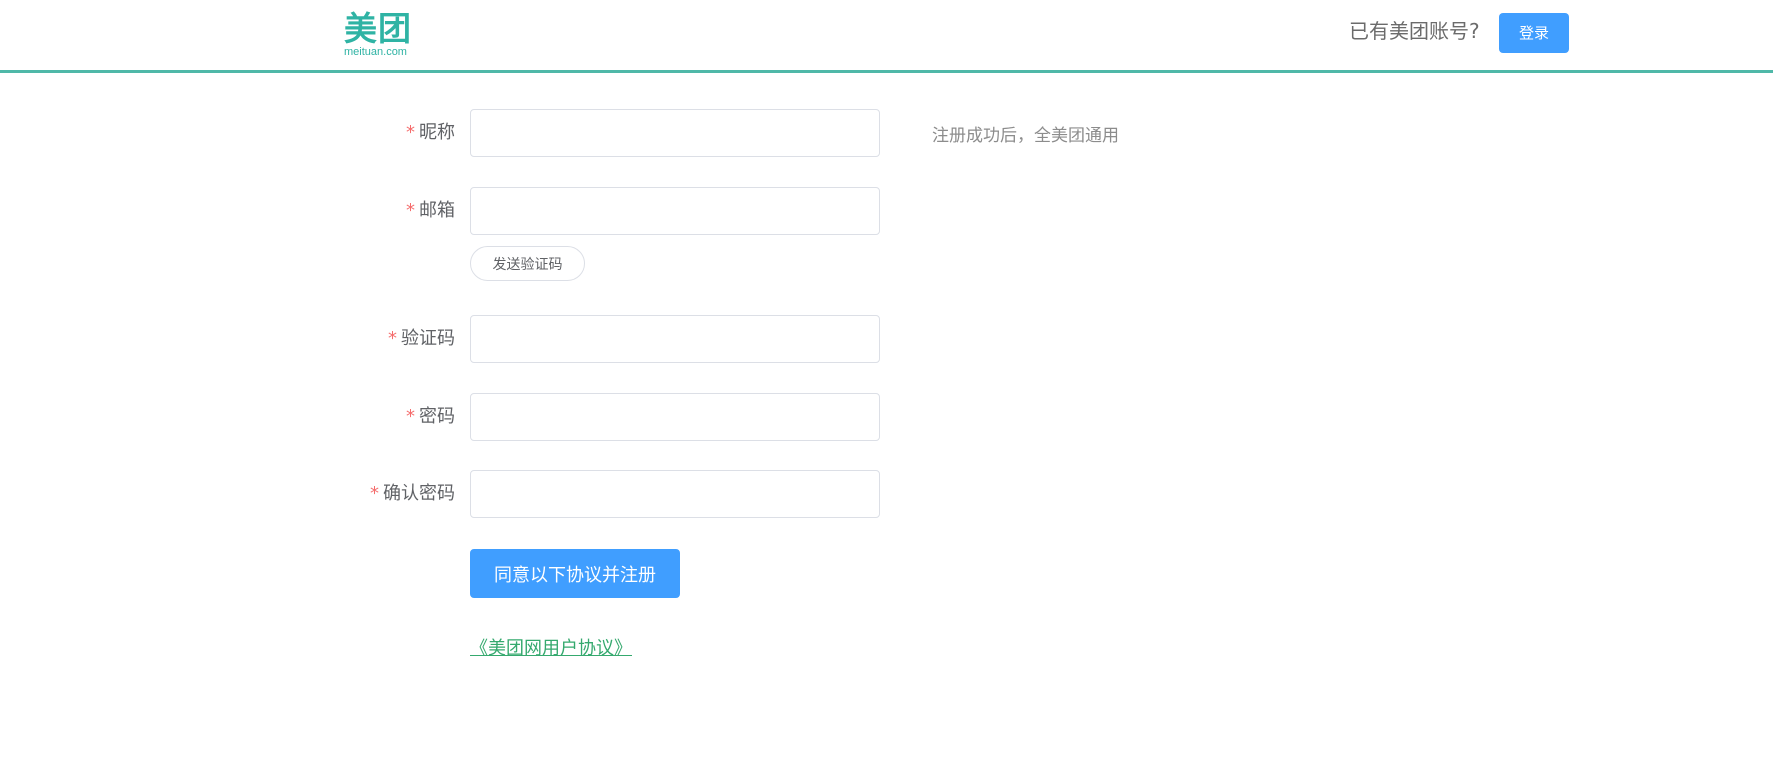  Describe the element at coordinates (675, 339) in the screenshot. I see `verification-code-input` at that location.